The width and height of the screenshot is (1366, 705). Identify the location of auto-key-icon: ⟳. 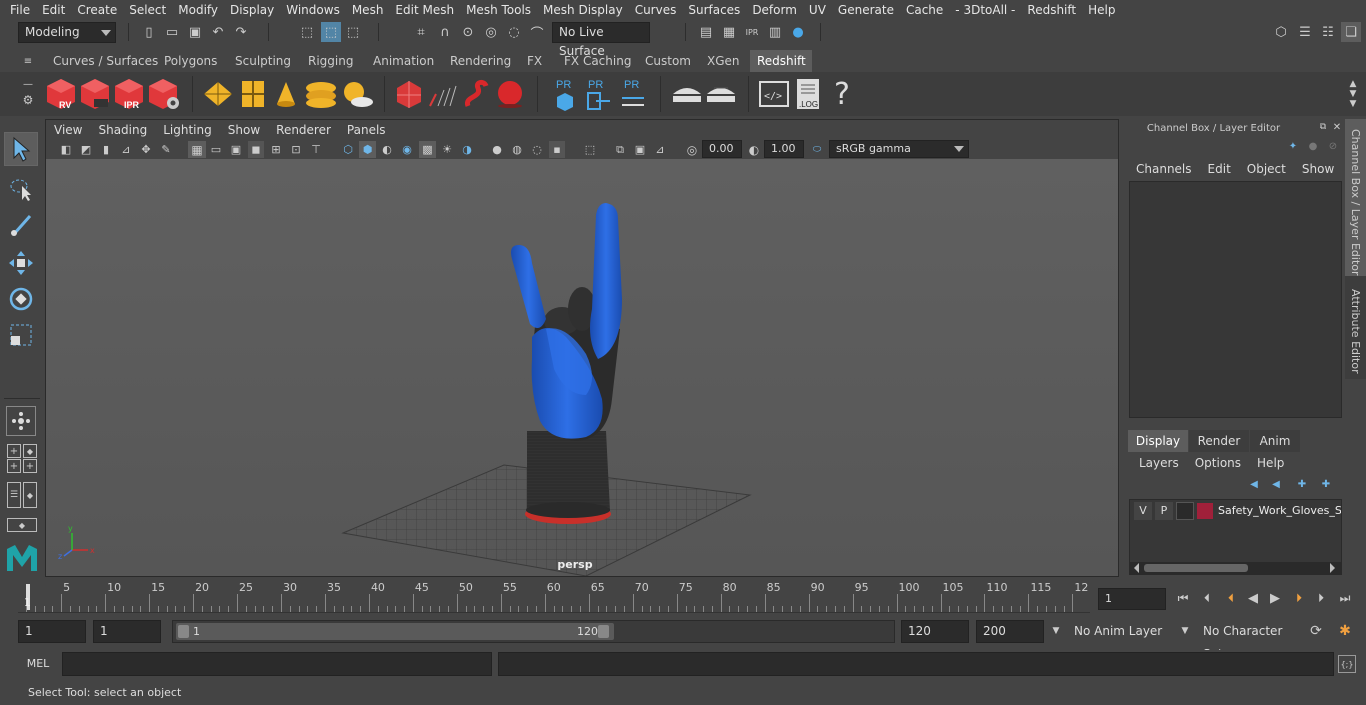
(1316, 631).